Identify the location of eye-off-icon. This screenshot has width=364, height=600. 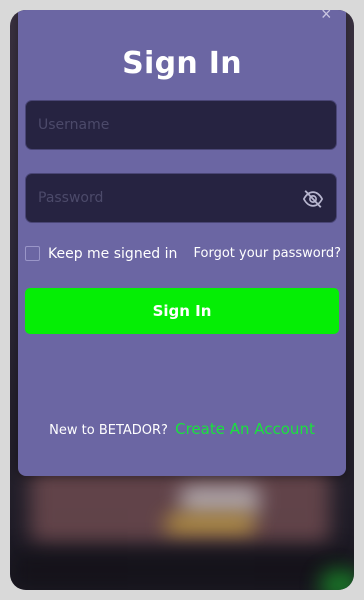
(313, 199).